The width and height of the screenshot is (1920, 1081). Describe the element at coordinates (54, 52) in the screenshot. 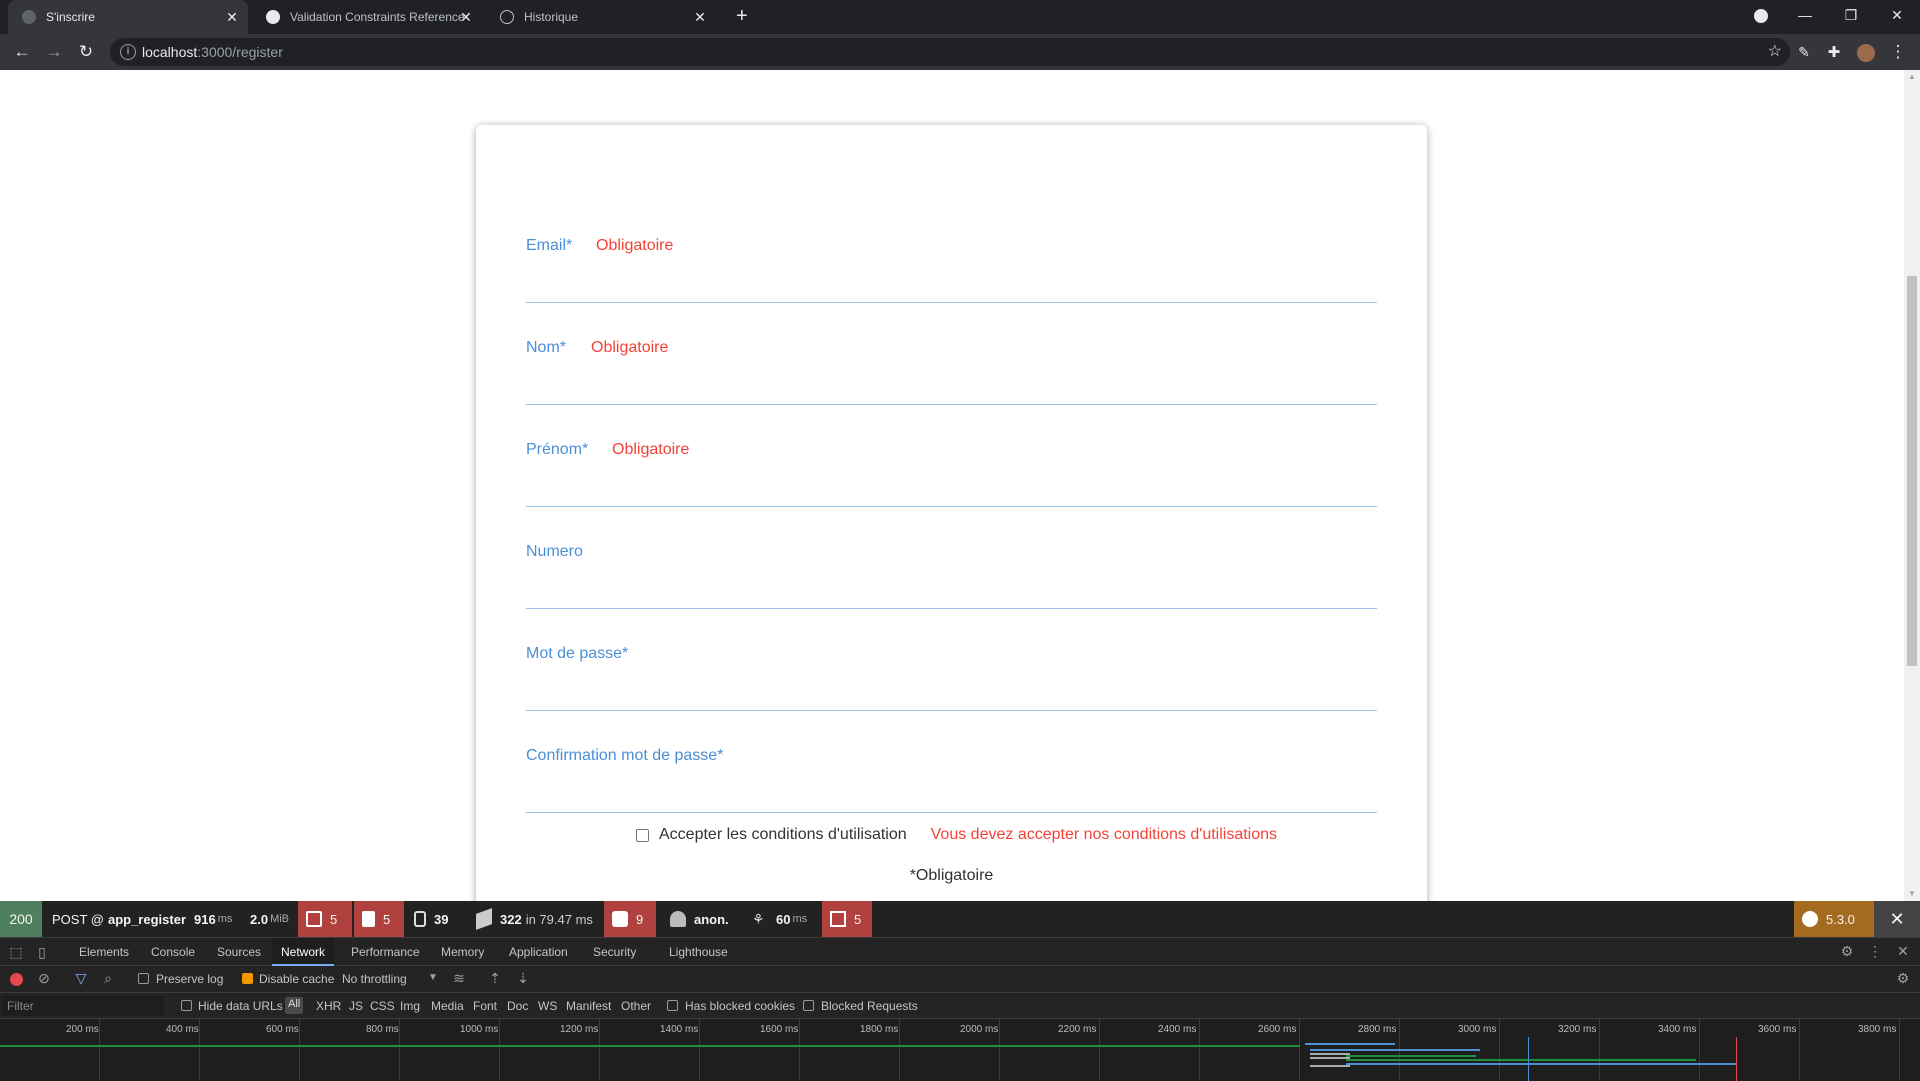

I see `forward-icon: →` at that location.